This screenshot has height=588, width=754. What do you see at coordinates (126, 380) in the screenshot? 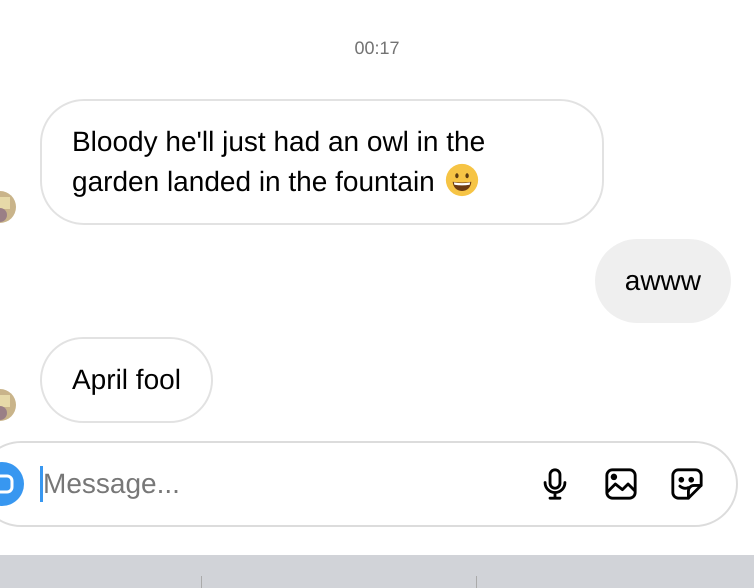
I see `message-bubble: April fool` at bounding box center [126, 380].